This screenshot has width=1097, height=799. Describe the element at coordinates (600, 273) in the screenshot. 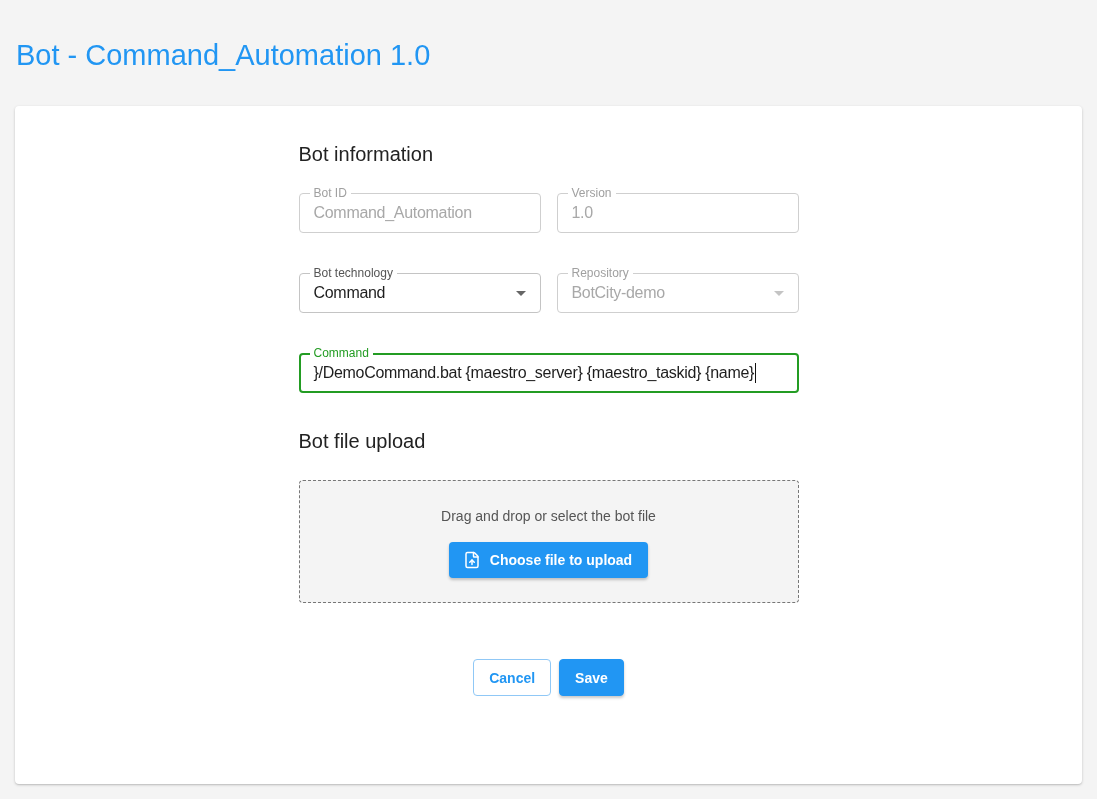

I see `field-label: Repository` at that location.